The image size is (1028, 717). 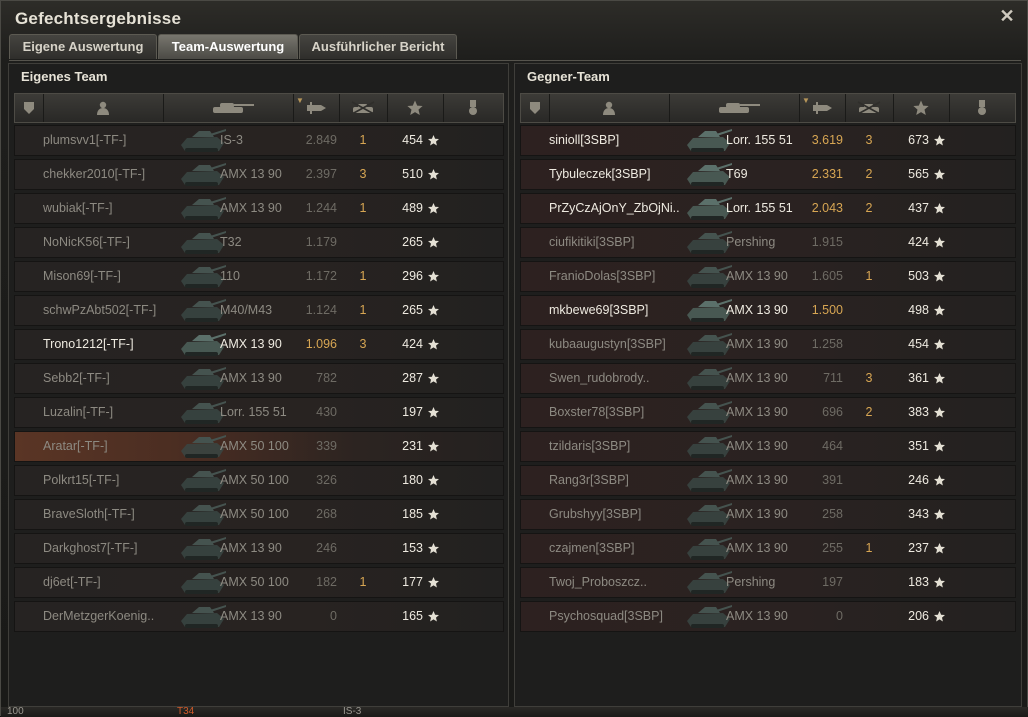 What do you see at coordinates (259, 242) in the screenshot?
I see `table-row: NoNicK56[-TF-] T32 1.179 265` at bounding box center [259, 242].